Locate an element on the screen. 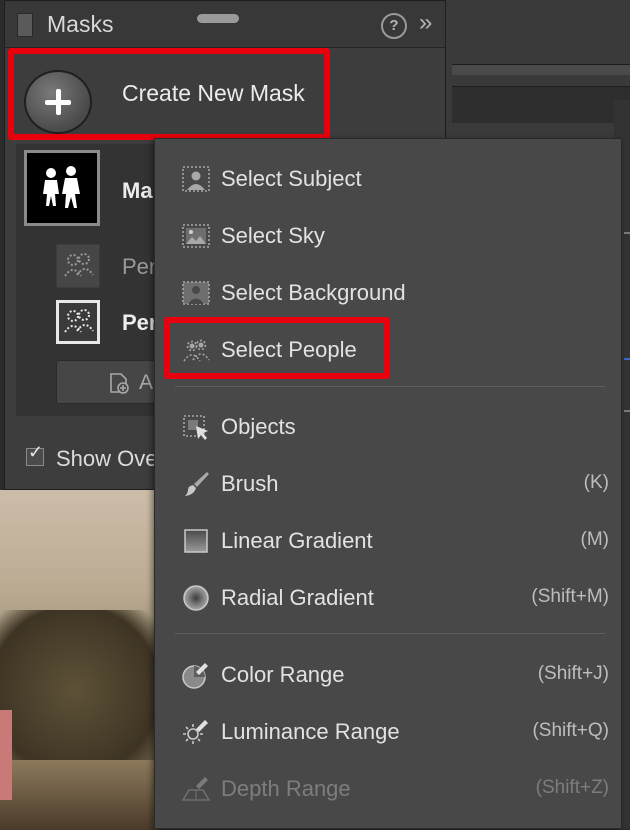  menu-item-shortcut: (Shift+J) is located at coordinates (573, 673).